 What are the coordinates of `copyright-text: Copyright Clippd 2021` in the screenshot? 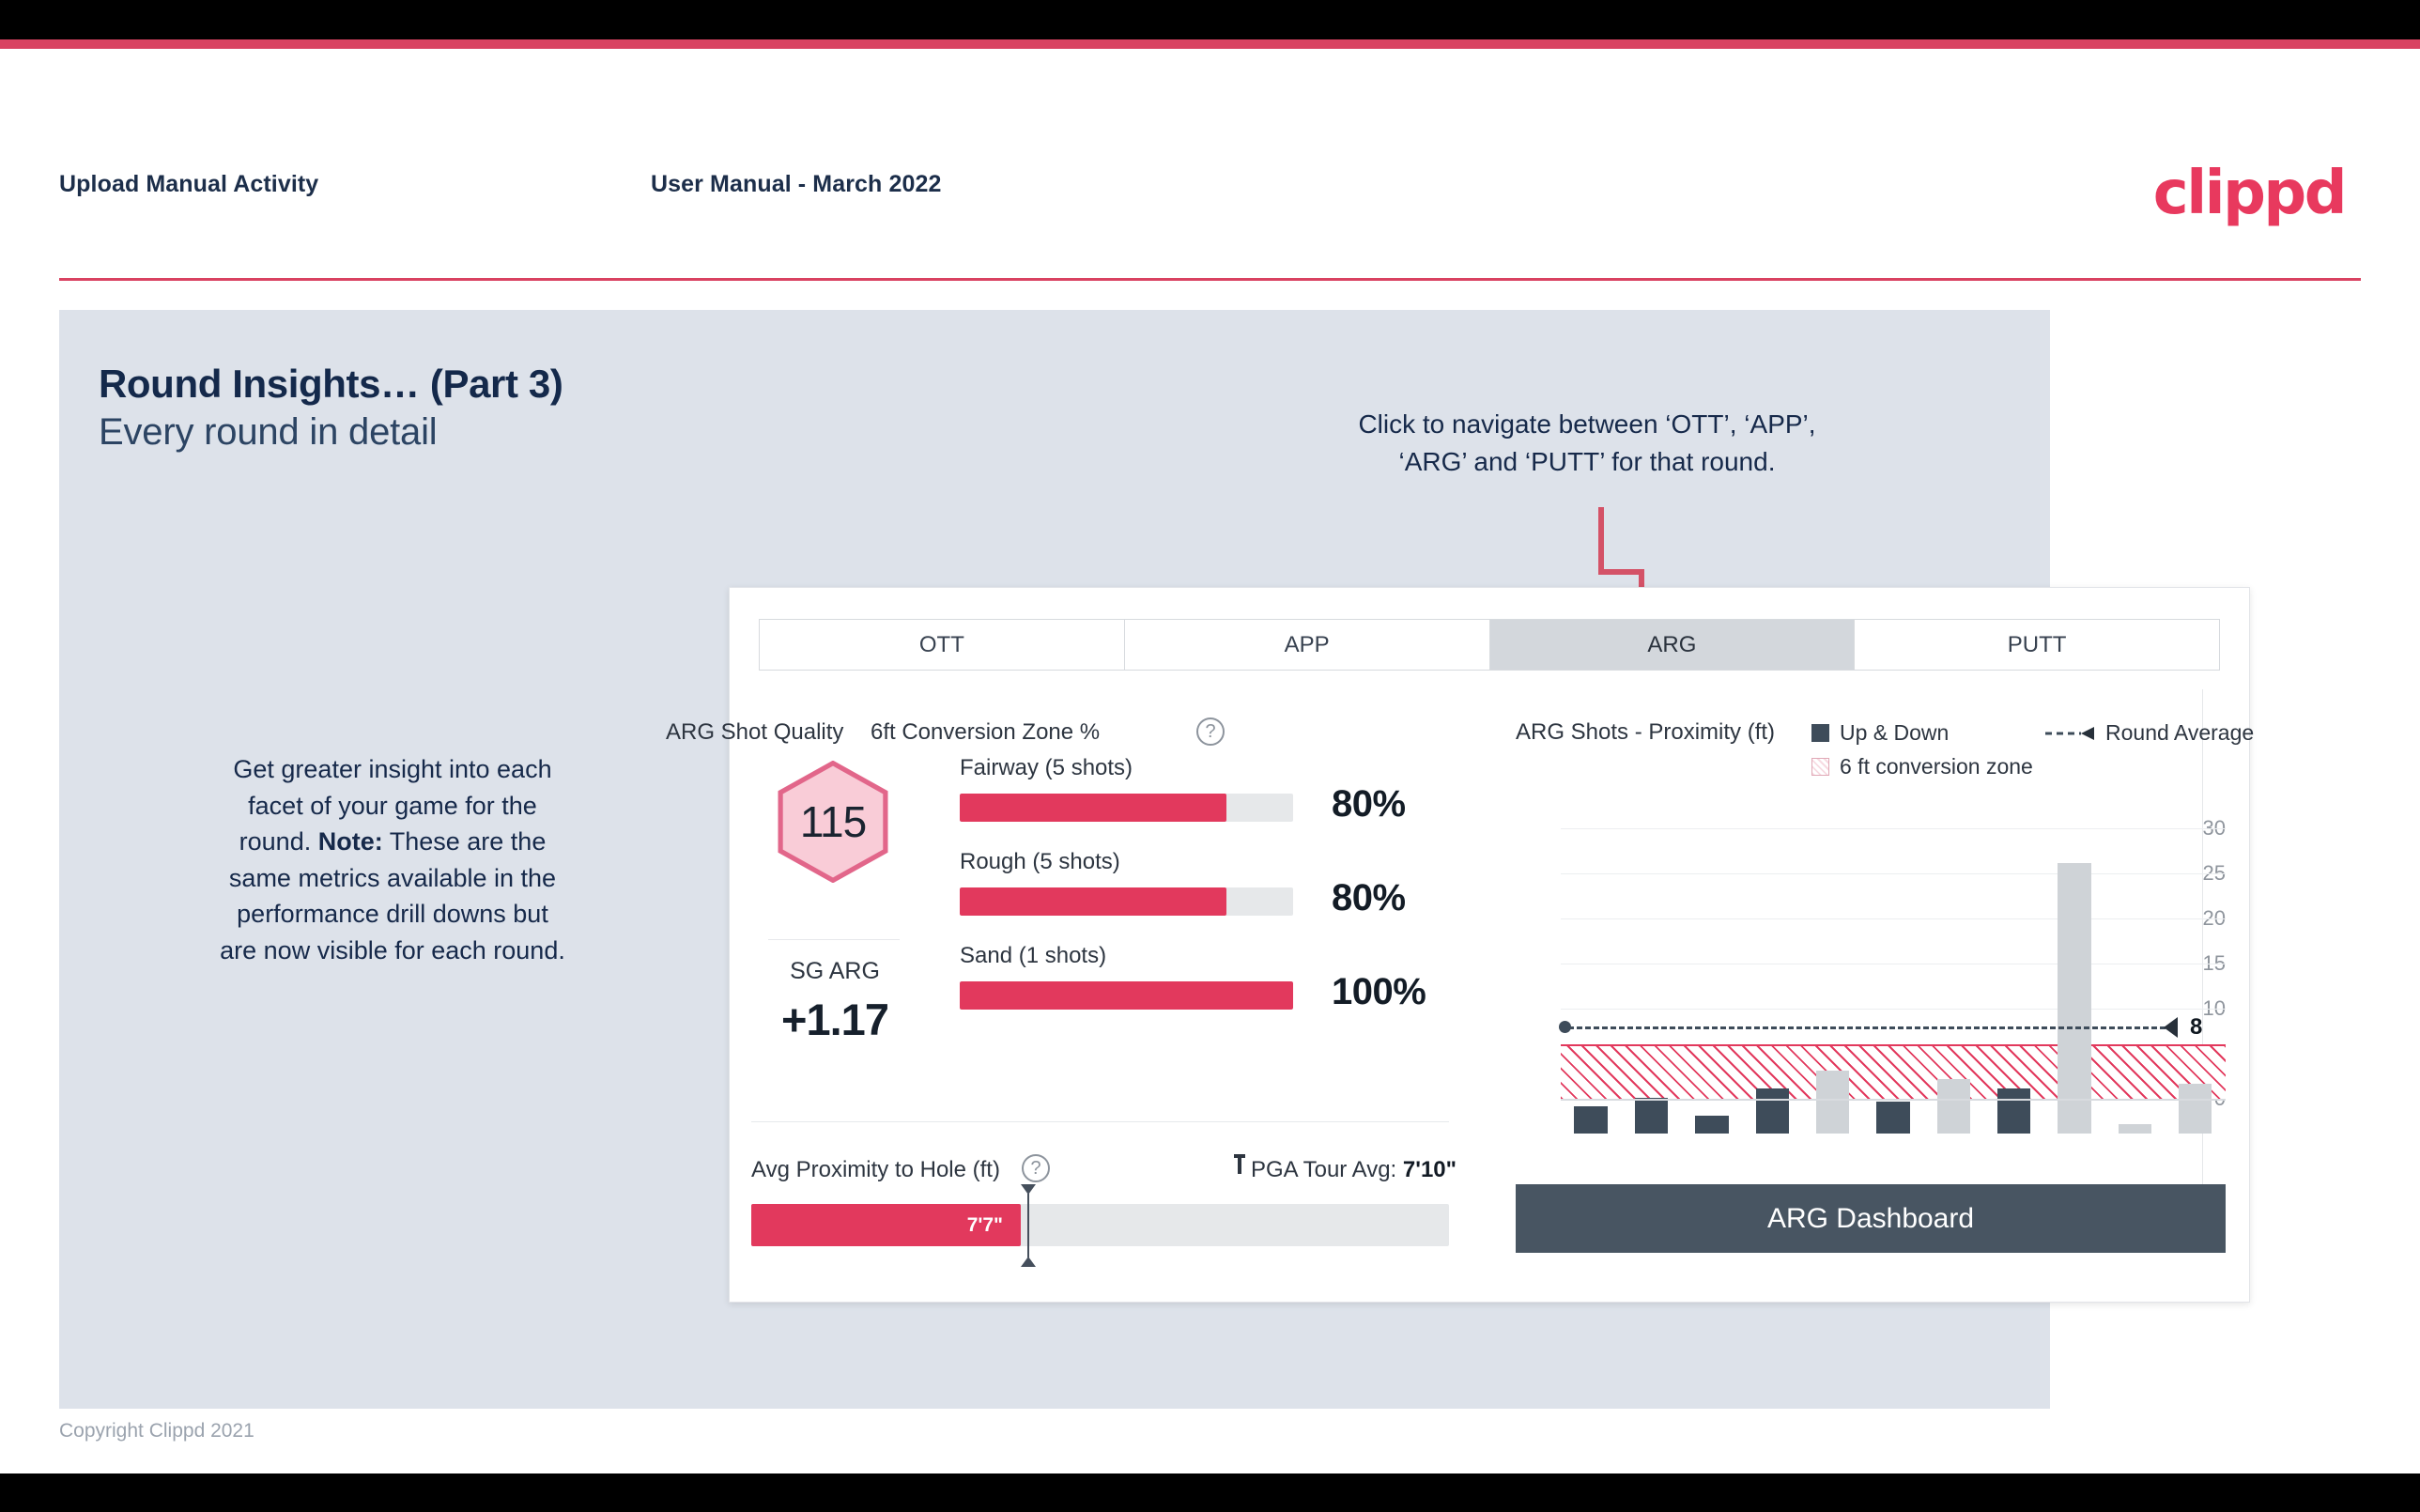 It's located at (156, 1431).